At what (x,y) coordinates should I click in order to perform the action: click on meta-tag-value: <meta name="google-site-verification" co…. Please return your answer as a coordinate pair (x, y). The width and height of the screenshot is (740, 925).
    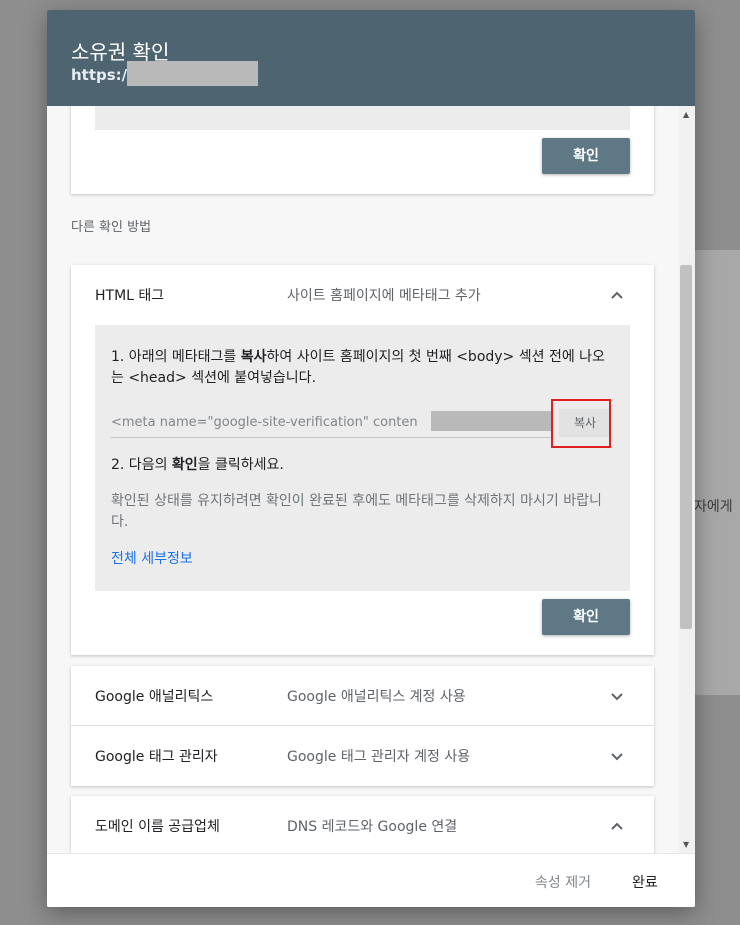
    Looking at the image, I should click on (264, 422).